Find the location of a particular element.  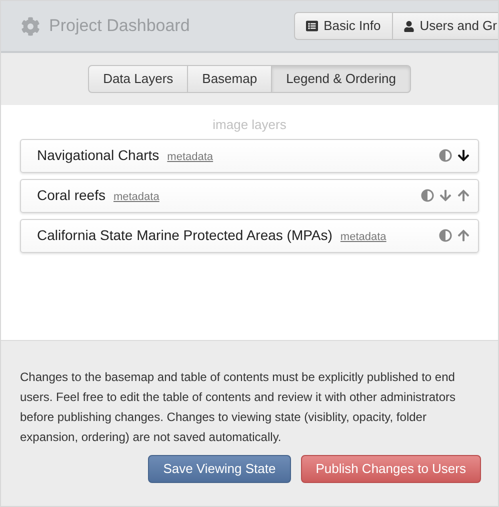

tab: Legend & Ordering is located at coordinates (341, 79).